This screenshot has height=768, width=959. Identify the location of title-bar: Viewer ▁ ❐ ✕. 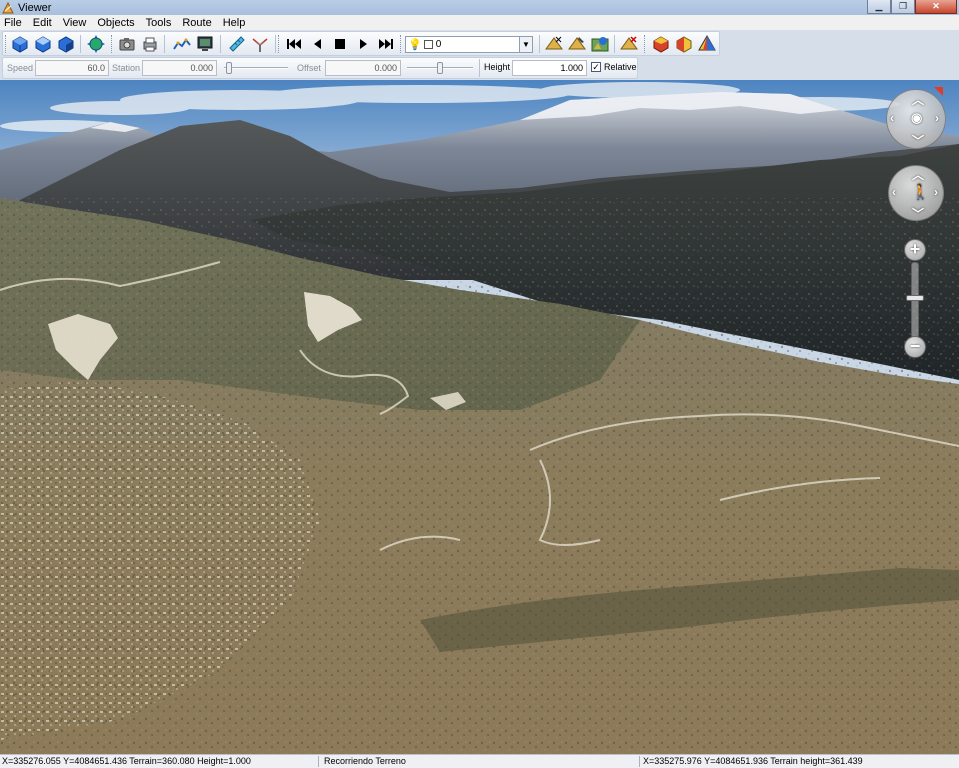
(479, 7).